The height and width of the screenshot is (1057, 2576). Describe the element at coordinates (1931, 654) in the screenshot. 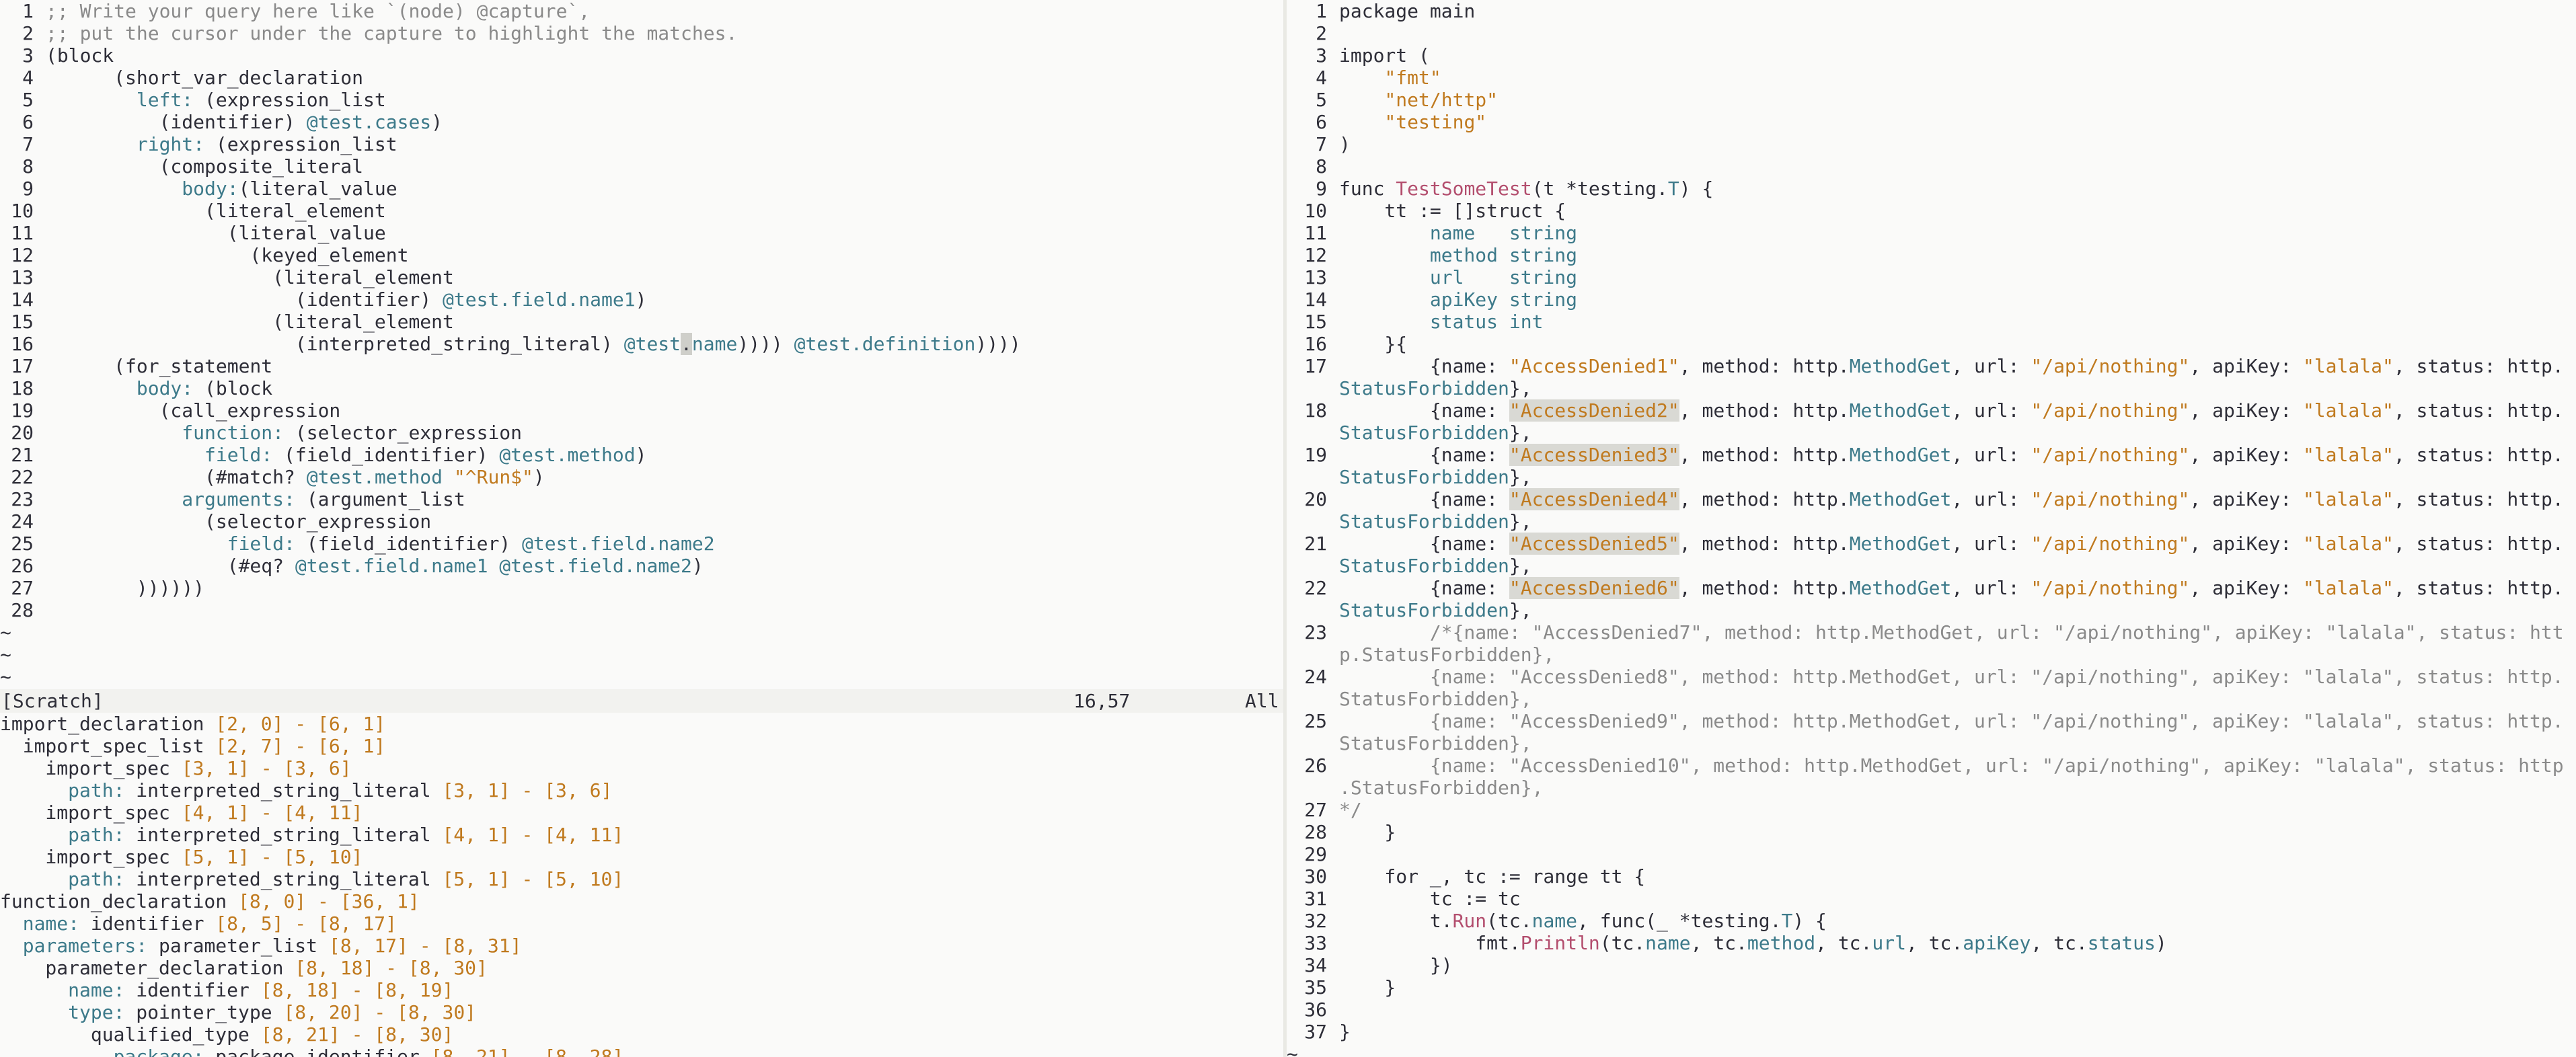

I see `source-line-wrap: p.StatusForbidden},` at that location.